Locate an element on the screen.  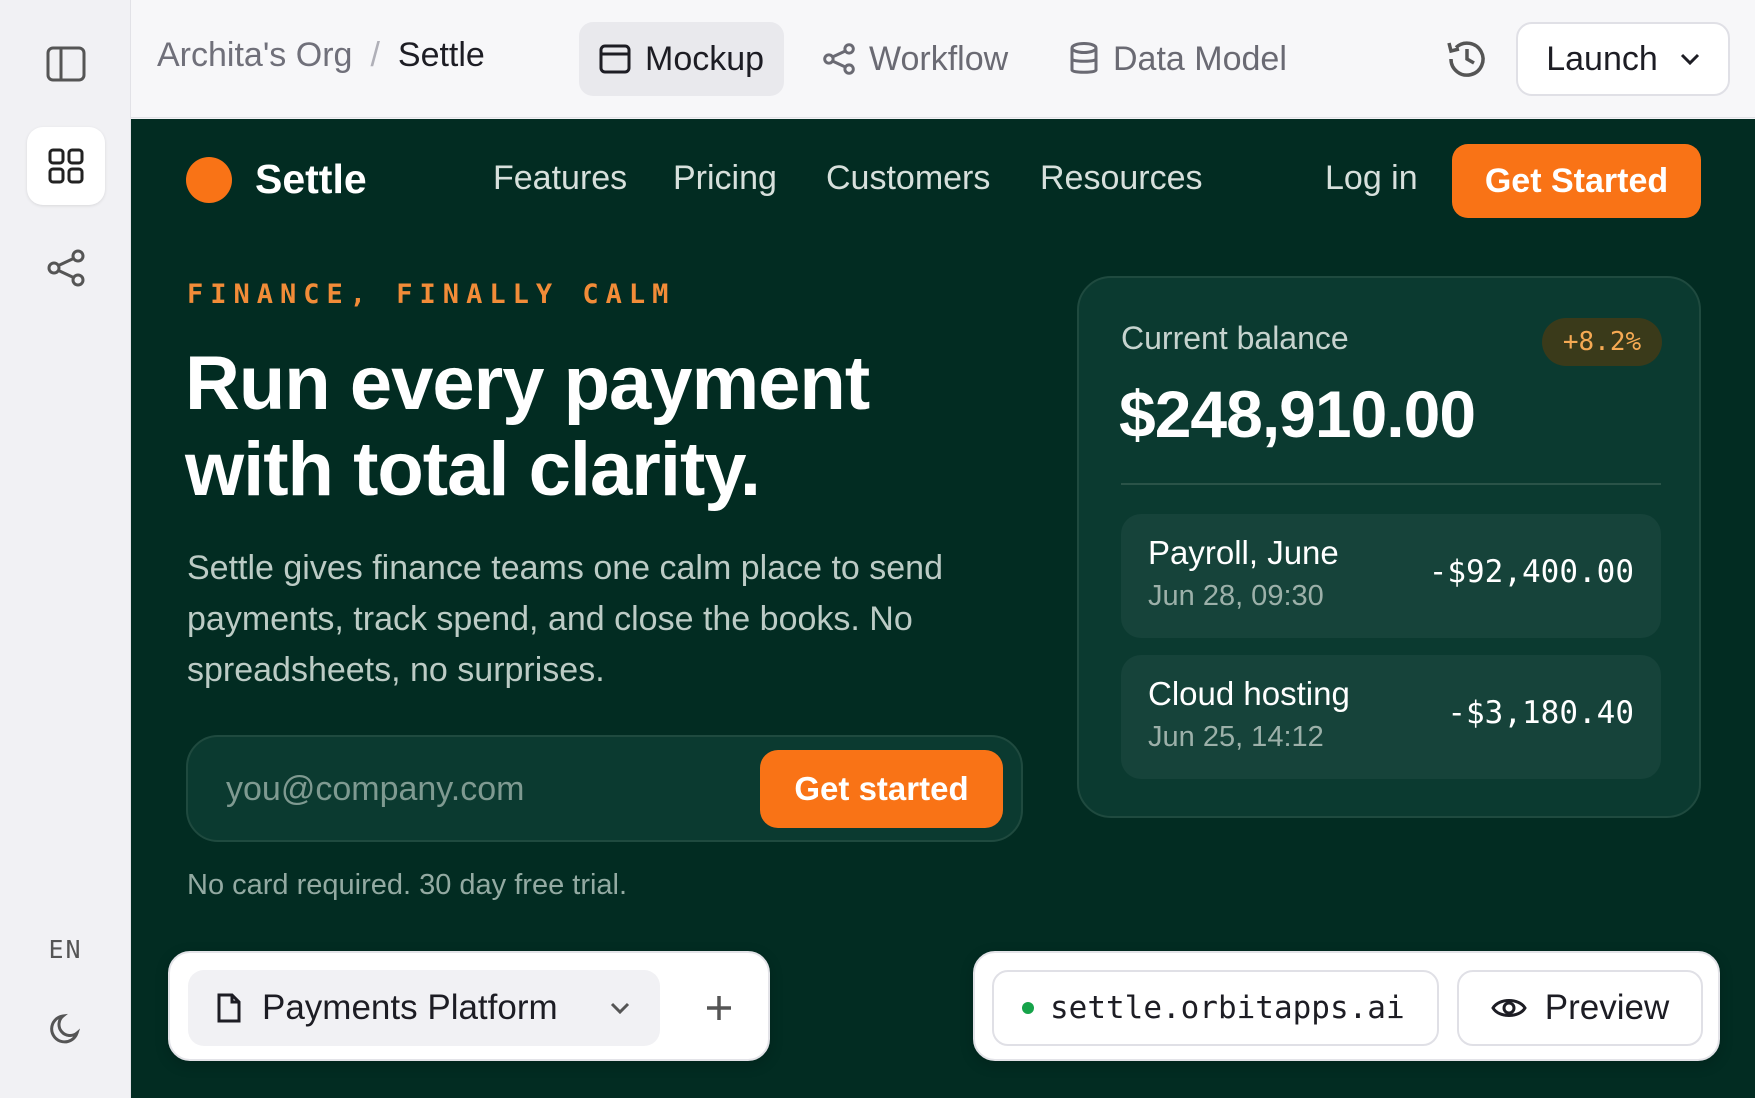
tab-data-model-label: Data Model is located at coordinates (1200, 58).